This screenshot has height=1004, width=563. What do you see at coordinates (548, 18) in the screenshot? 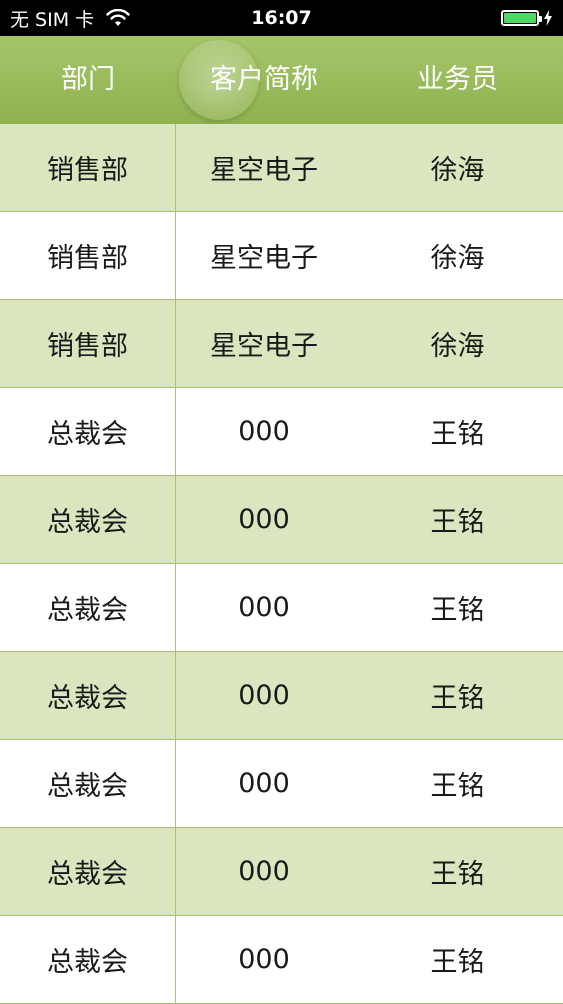
I see `charging-bolt-icon` at bounding box center [548, 18].